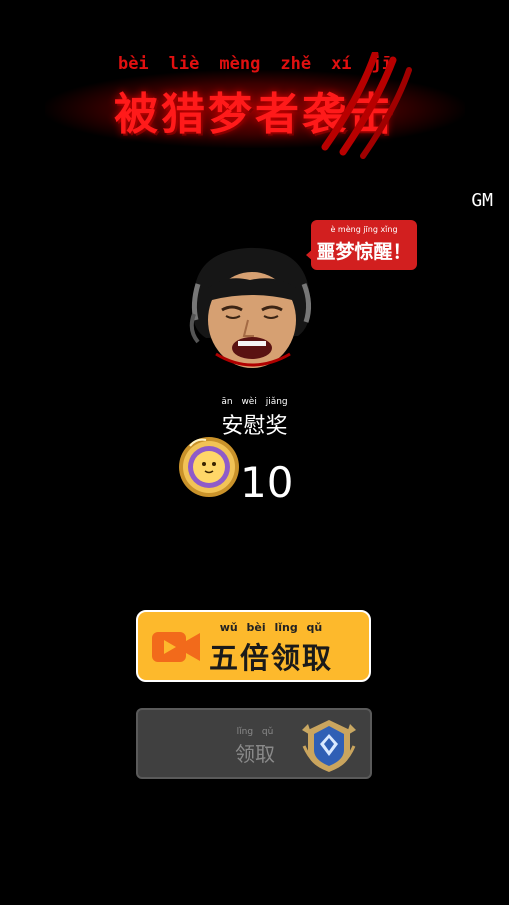 The image size is (509, 905). Describe the element at coordinates (176, 647) in the screenshot. I see `video-camera-icon` at that location.